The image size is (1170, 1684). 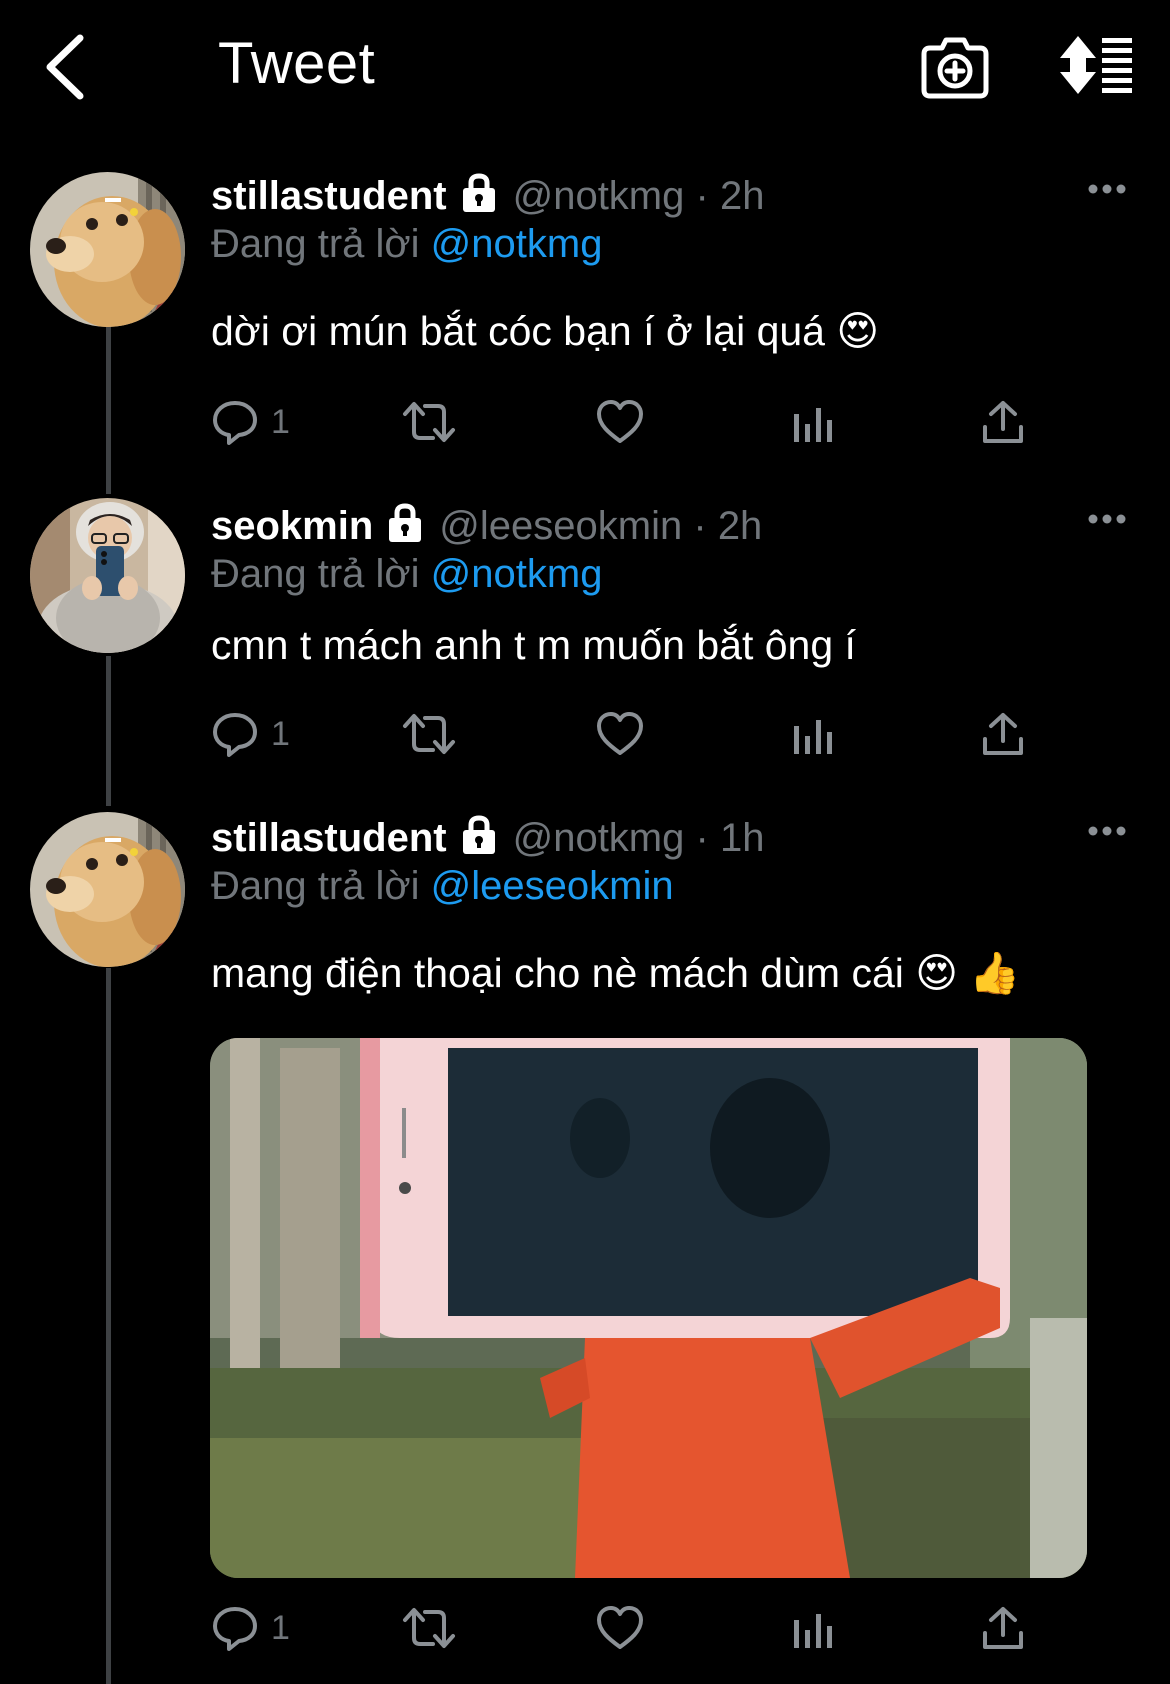 What do you see at coordinates (292, 526) in the screenshot?
I see `display-name: seokmin` at bounding box center [292, 526].